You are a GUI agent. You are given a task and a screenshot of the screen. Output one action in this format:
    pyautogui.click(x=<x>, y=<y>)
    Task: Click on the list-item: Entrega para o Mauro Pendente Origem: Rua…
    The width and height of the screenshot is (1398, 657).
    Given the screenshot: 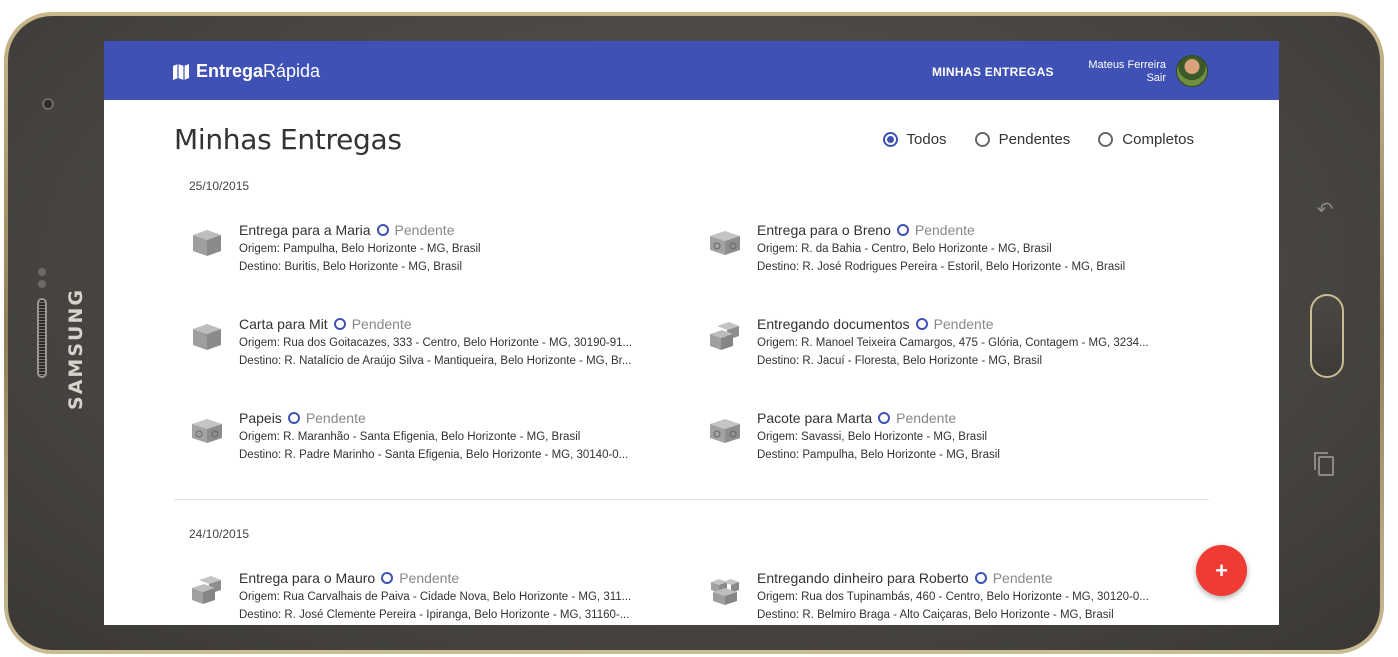 What is the action you would take?
    pyautogui.click(x=429, y=596)
    